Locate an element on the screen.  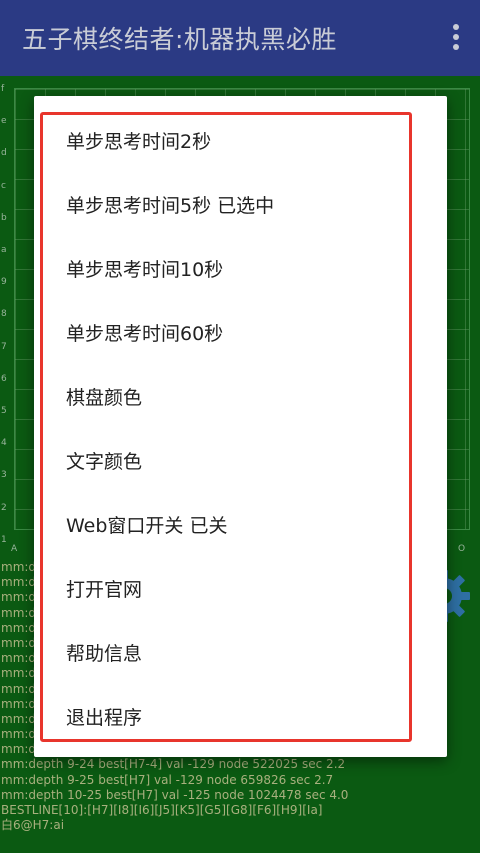
menu-item-think-5s: 单步思考时间5秒 已选中 is located at coordinates (240, 204).